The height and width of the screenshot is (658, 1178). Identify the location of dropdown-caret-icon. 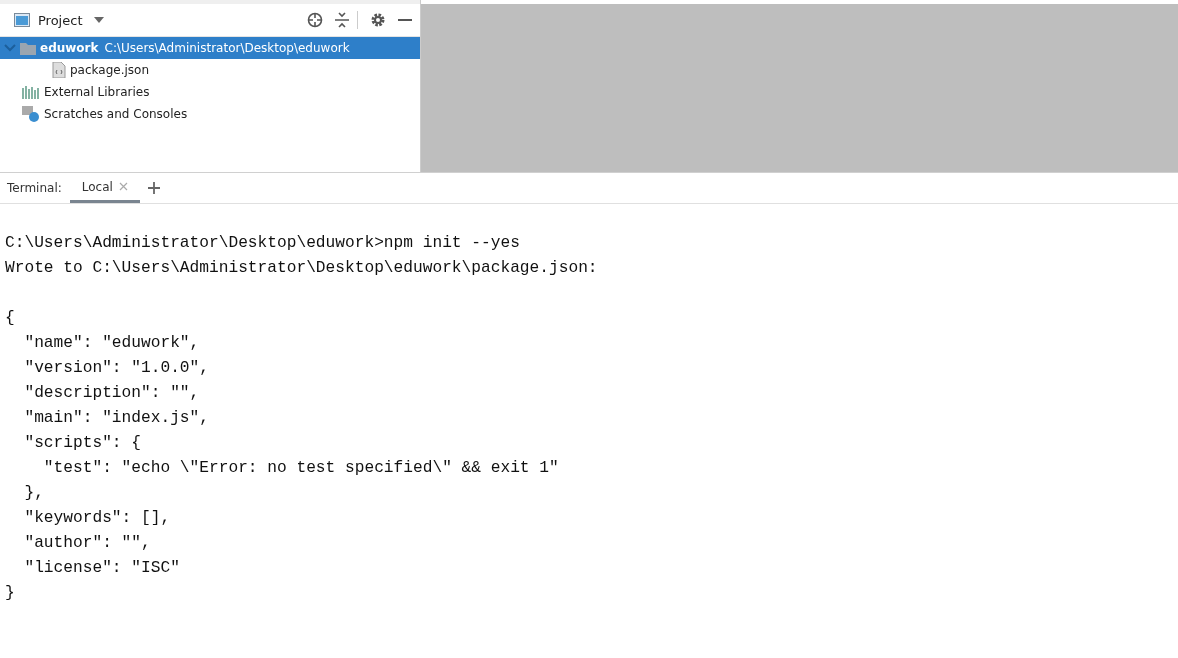
(99, 20).